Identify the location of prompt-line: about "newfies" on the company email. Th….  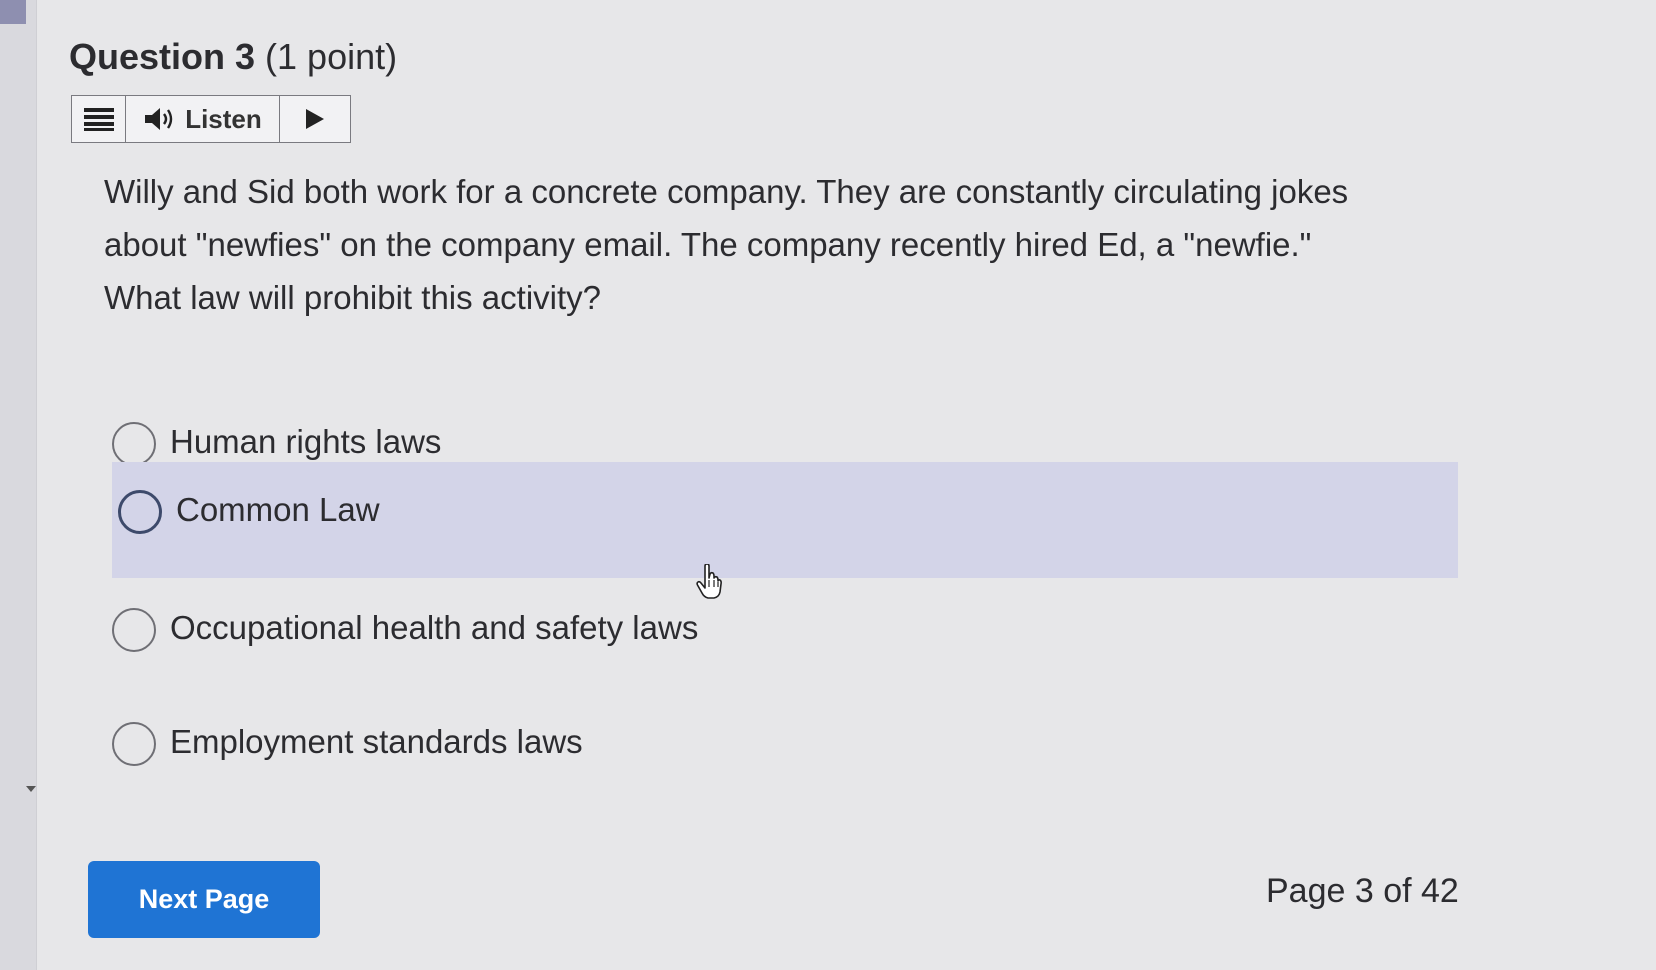
(708, 244).